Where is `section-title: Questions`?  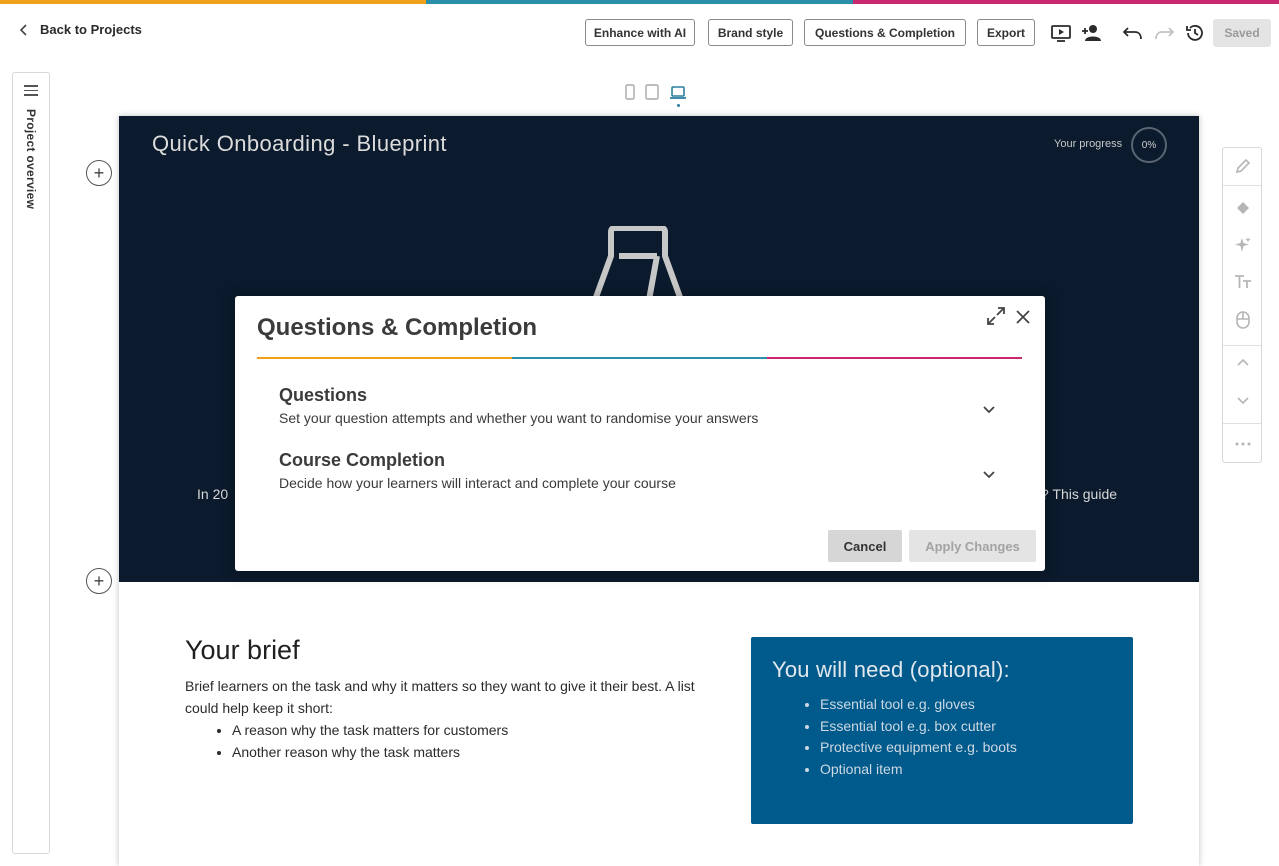
section-title: Questions is located at coordinates (323, 395).